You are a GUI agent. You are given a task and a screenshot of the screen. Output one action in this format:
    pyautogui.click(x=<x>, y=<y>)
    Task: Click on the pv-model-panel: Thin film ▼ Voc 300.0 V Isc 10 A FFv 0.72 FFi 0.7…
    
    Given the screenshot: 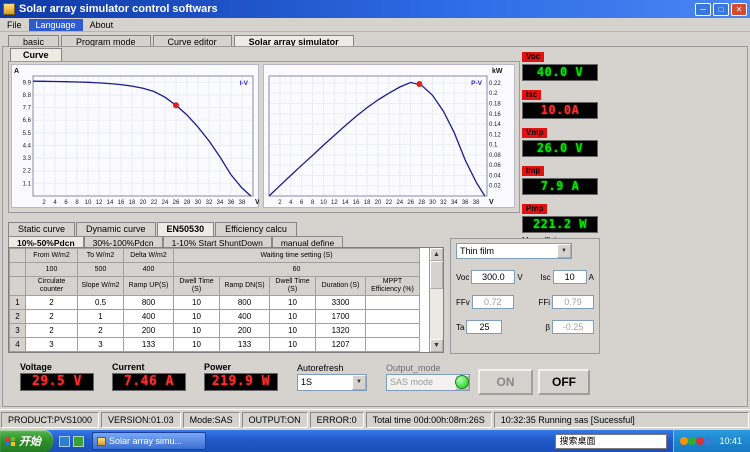 What is the action you would take?
    pyautogui.click(x=525, y=296)
    